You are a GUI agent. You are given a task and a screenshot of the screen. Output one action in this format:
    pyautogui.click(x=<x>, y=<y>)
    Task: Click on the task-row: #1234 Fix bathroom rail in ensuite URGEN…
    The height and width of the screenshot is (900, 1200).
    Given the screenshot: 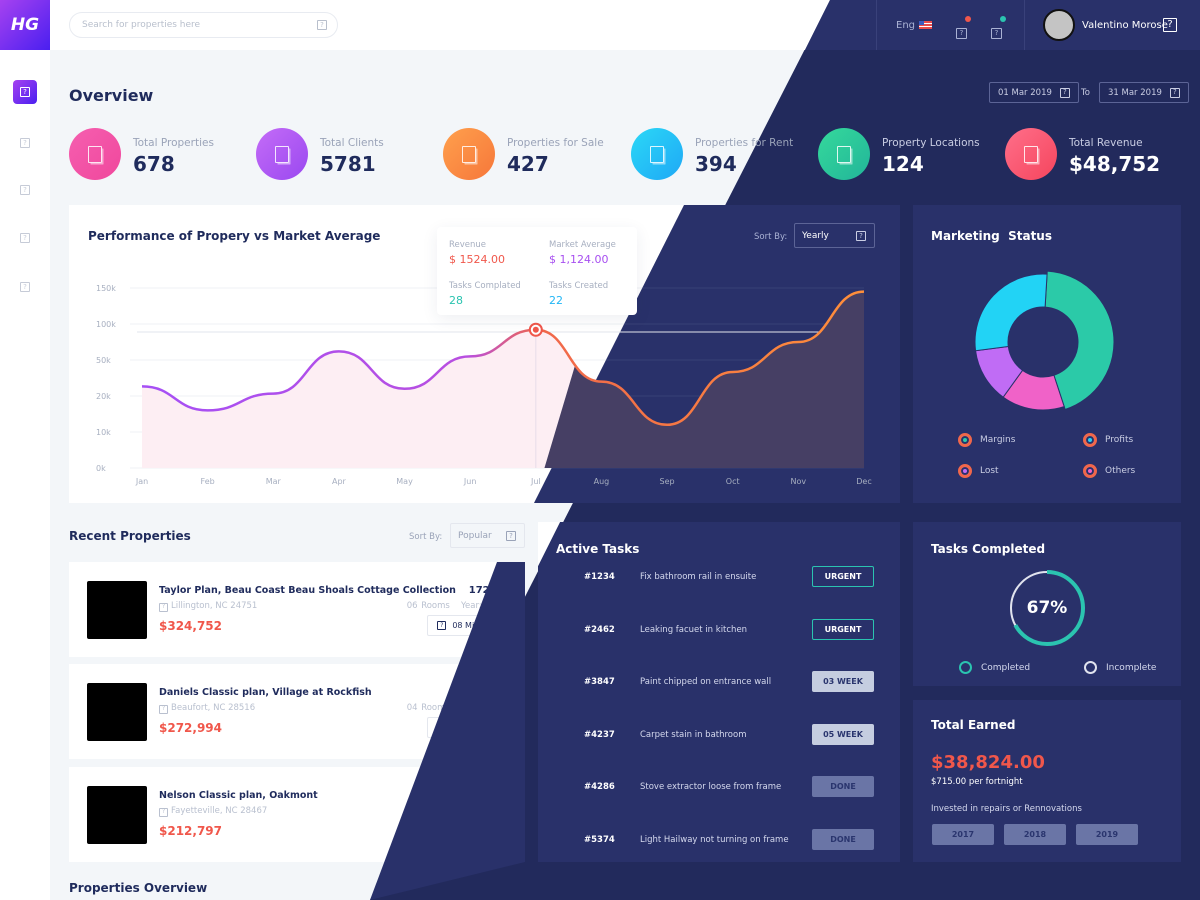 What is the action you would take?
    pyautogui.click(x=720, y=577)
    